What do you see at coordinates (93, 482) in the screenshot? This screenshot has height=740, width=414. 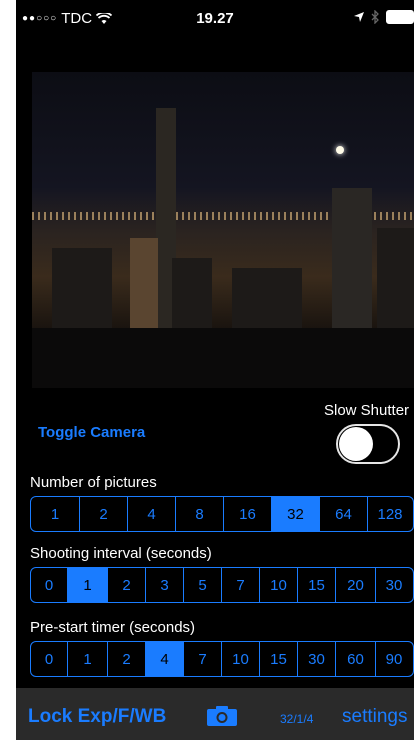 I see `number-of-pictures-label: Number of pictures` at bounding box center [93, 482].